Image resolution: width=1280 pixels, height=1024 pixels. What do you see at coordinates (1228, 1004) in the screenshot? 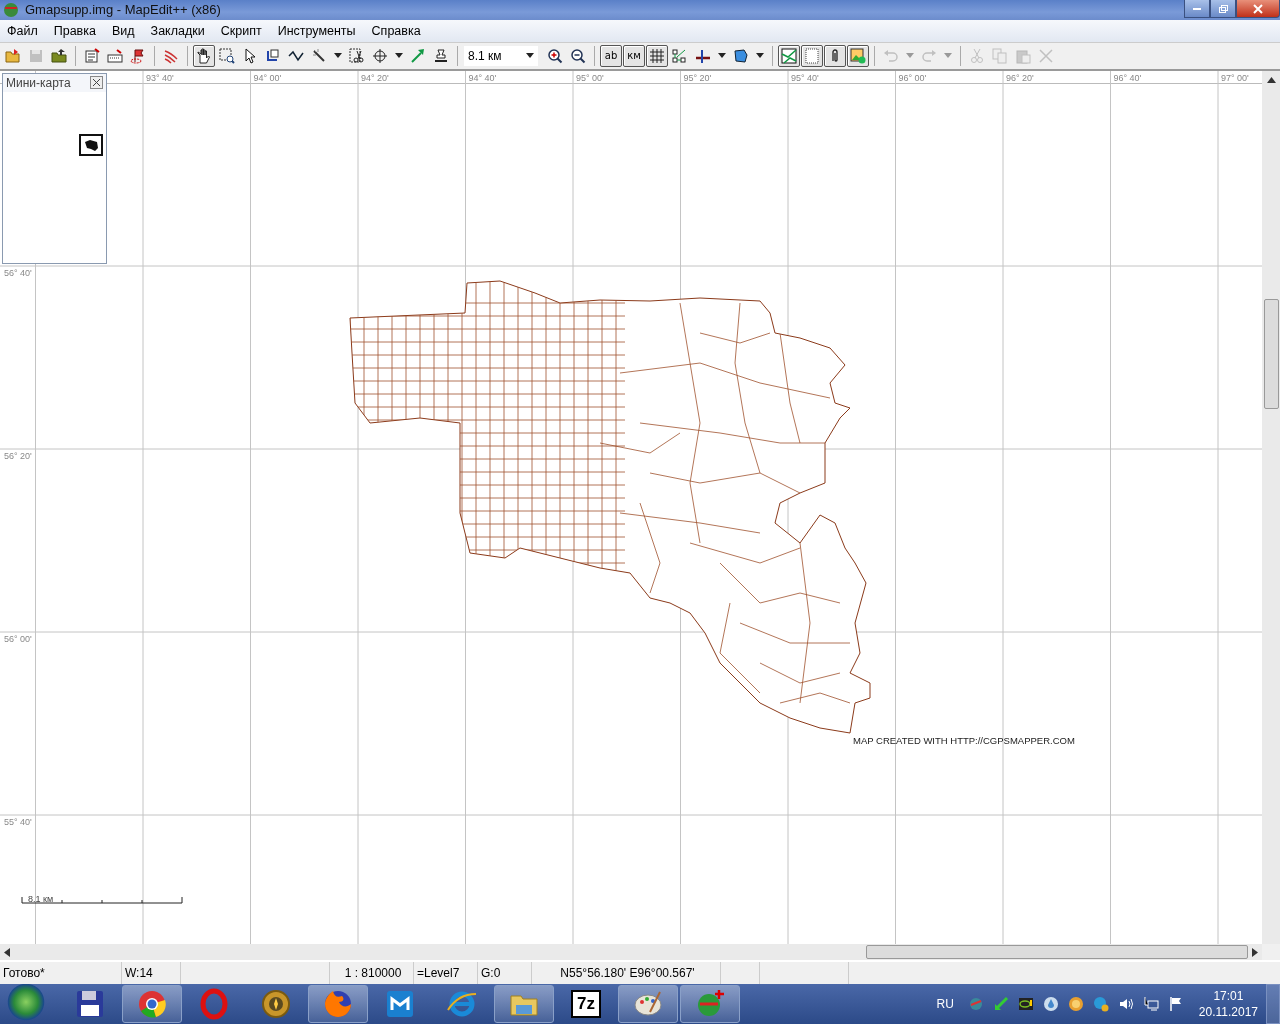
I see `clock: 17:01 20.11.2017` at bounding box center [1228, 1004].